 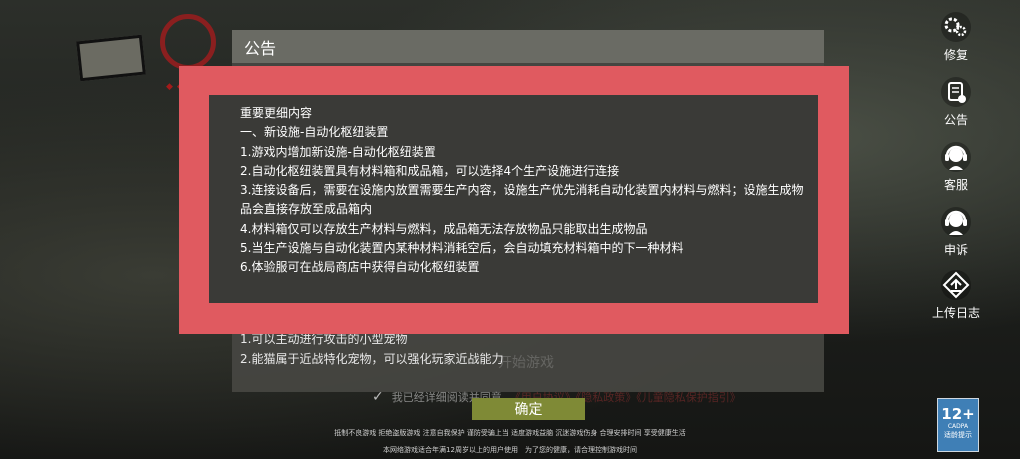 What do you see at coordinates (338, 151) in the screenshot?
I see `announcement-line: 1.游戏内增加新设施-自动化枢纽装置` at bounding box center [338, 151].